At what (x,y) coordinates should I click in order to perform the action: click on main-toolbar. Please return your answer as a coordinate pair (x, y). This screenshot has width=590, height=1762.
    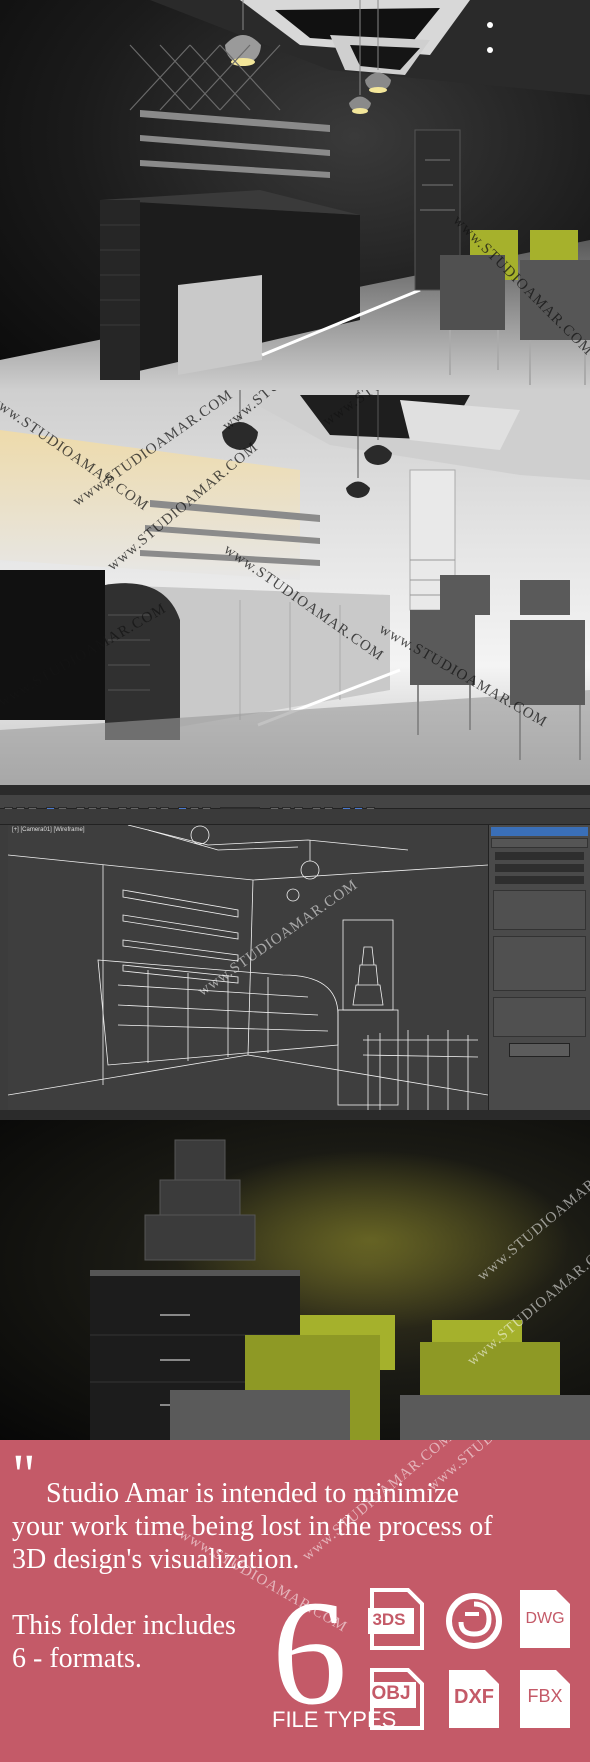
    Looking at the image, I should click on (295, 805).